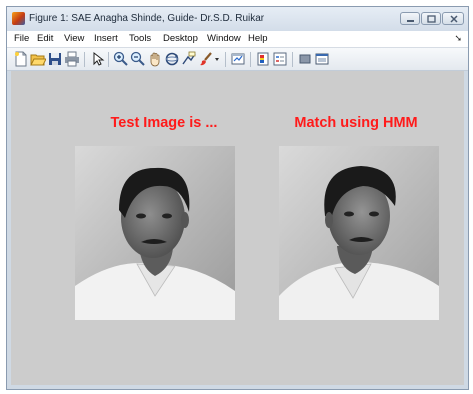  I want to click on zoom-in-button, so click(121, 59).